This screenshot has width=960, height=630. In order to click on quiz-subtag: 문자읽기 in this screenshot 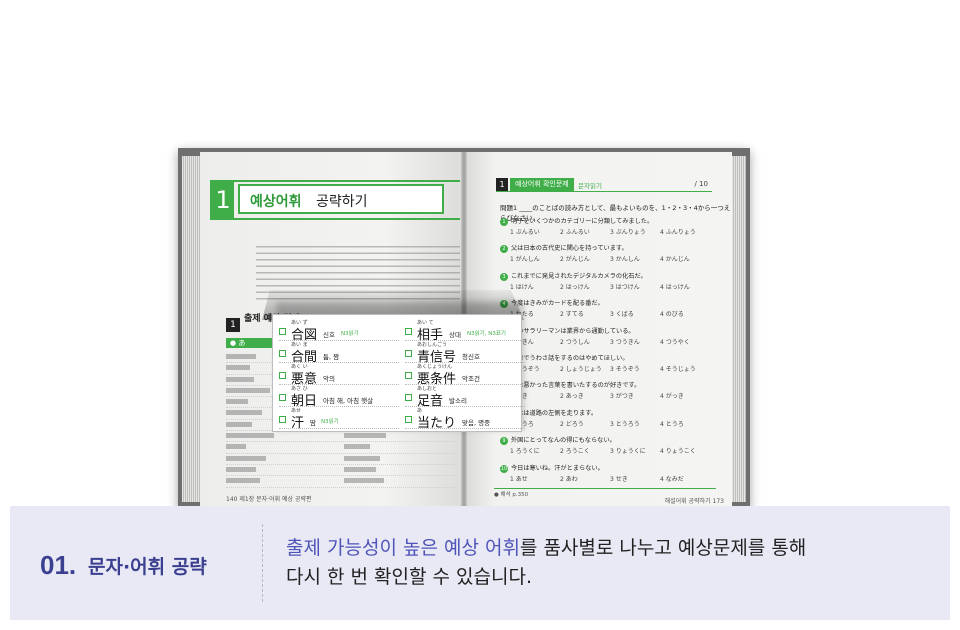, I will do `click(590, 186)`.